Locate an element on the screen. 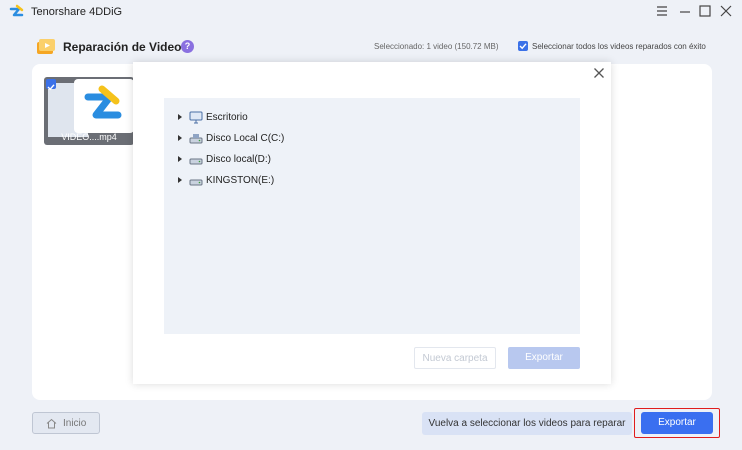 Image resolution: width=742 pixels, height=450 pixels. maximize-icon is located at coordinates (705, 11).